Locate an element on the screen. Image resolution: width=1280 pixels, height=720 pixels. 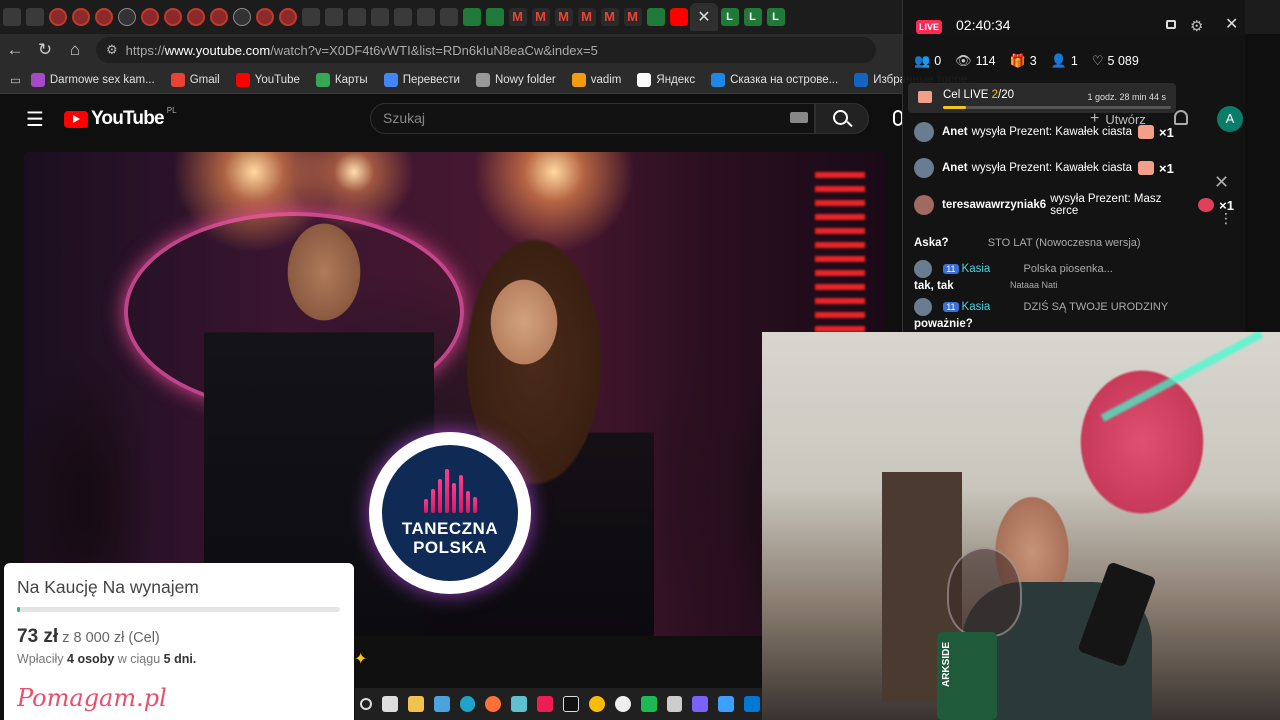
logo-line-2: POLSKA is located at coordinates (450, 547).